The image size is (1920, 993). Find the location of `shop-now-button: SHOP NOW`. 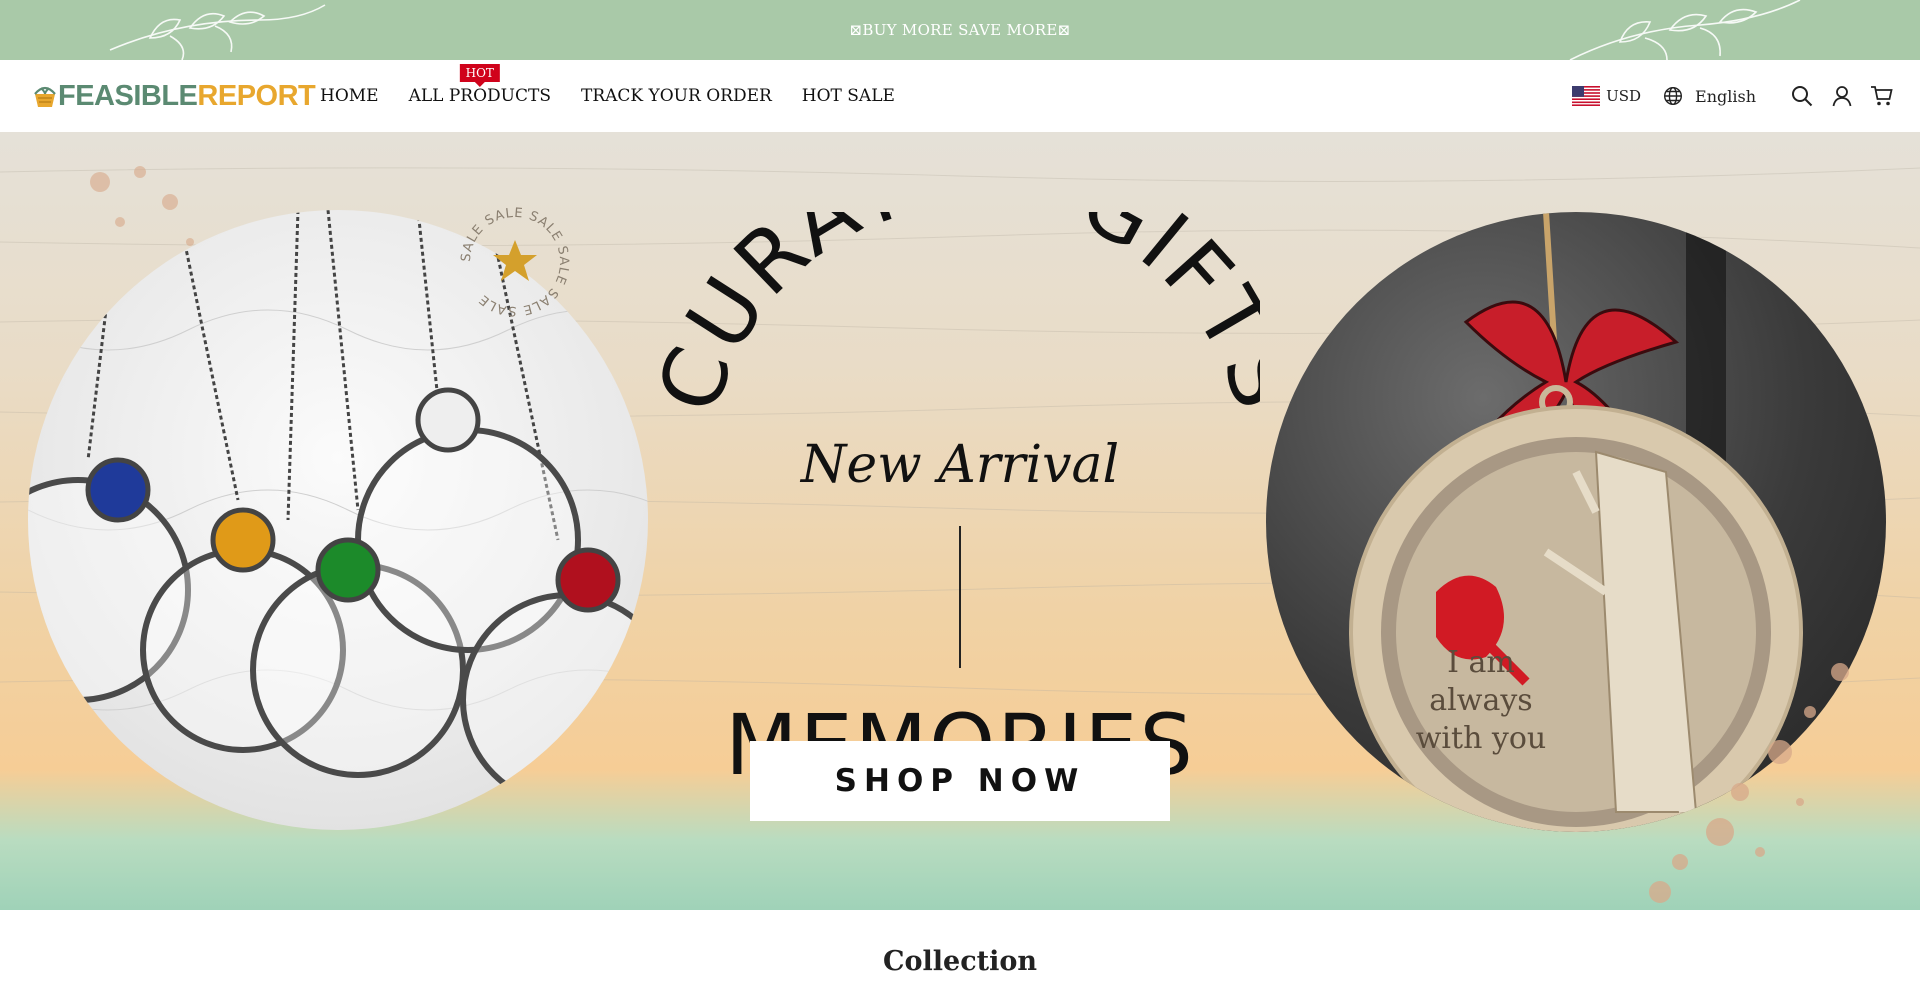

shop-now-button: SHOP NOW is located at coordinates (960, 781).